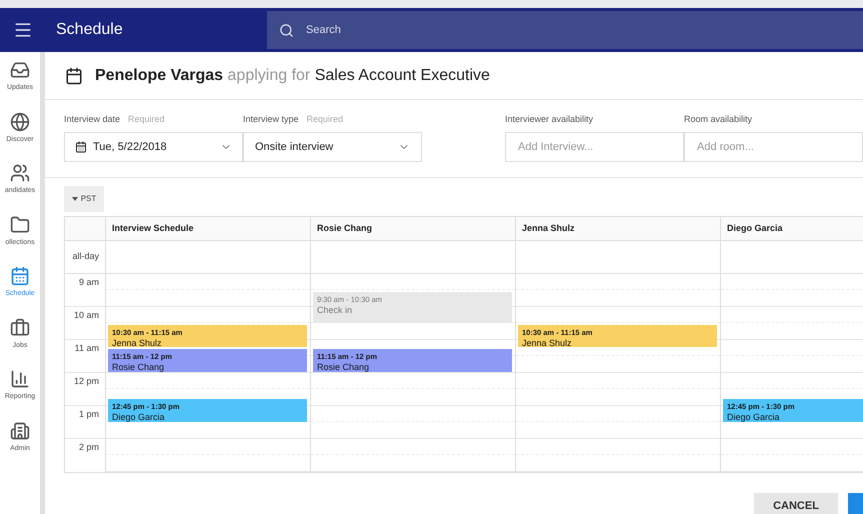  Describe the element at coordinates (718, 119) in the screenshot. I see `field-label: Room availability` at that location.